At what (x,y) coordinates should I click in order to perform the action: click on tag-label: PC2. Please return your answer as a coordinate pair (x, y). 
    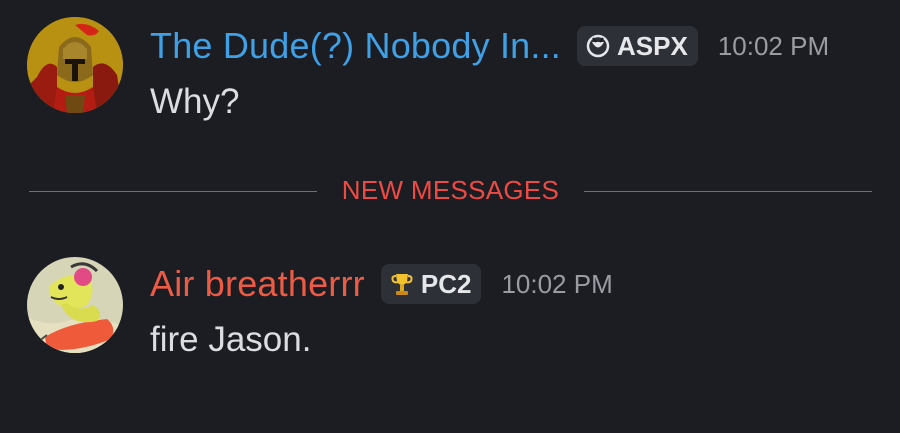
    Looking at the image, I should click on (446, 283).